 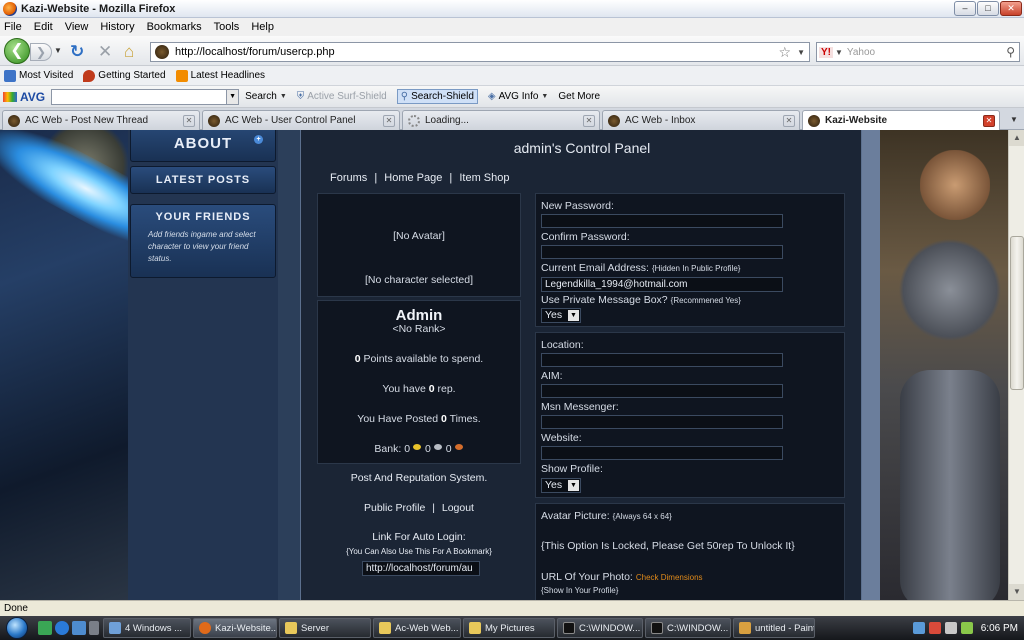 I want to click on forward-button: ❯, so click(x=41, y=52).